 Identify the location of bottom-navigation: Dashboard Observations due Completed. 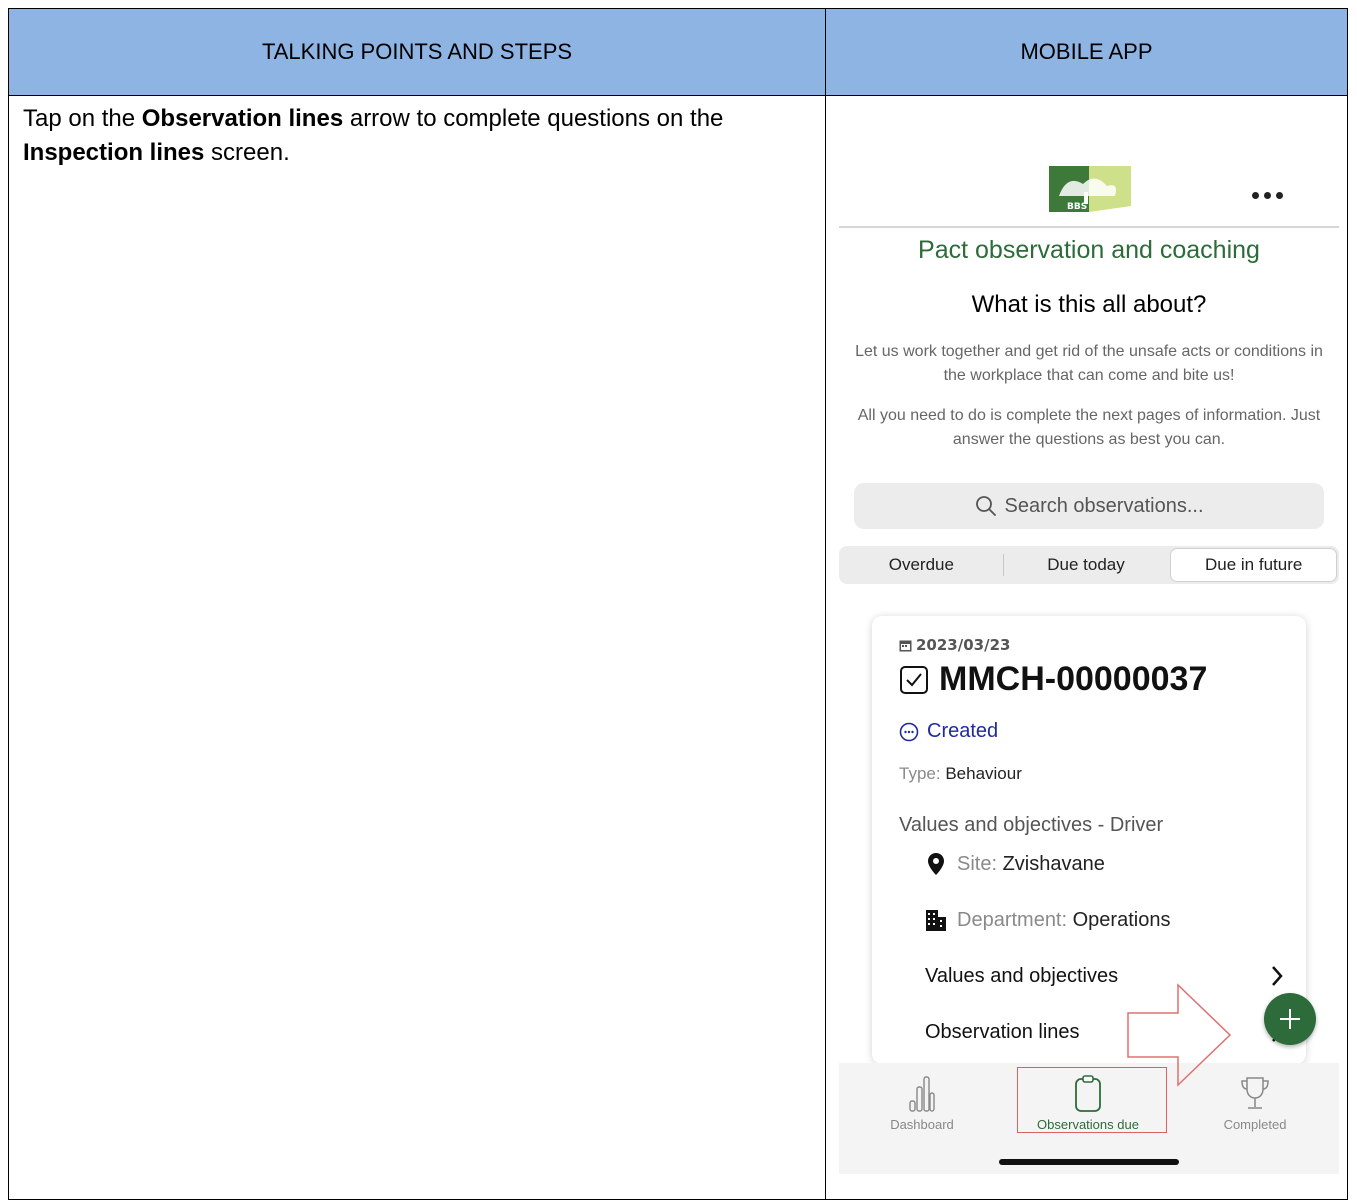
(1089, 1118).